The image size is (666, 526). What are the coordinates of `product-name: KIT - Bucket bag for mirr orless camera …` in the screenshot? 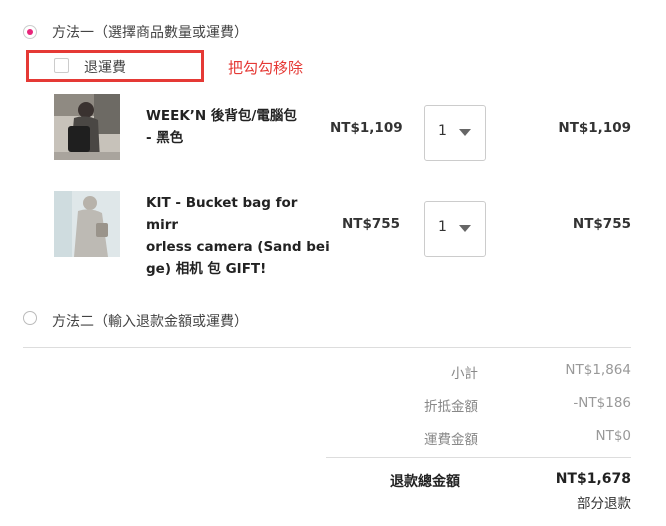 It's located at (239, 236).